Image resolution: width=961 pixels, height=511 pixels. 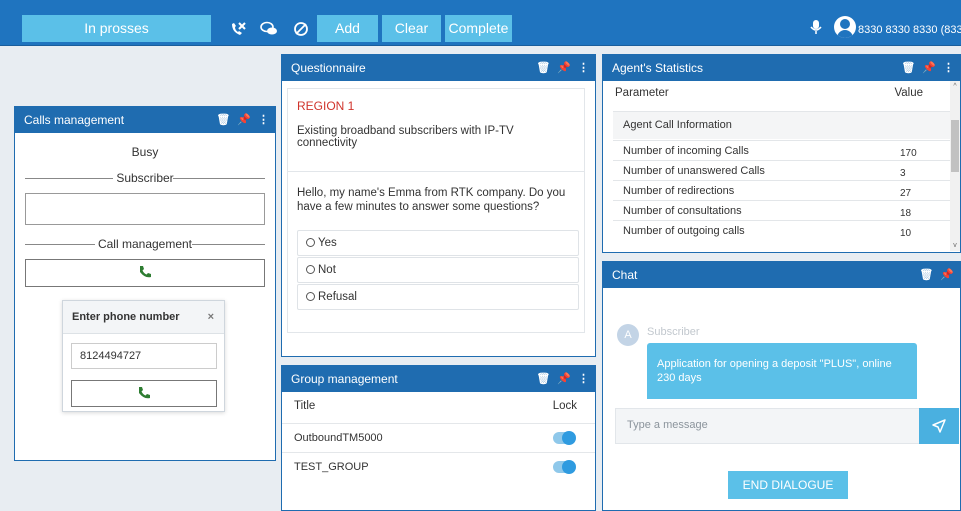 I want to click on microphone-icon, so click(x=816, y=30).